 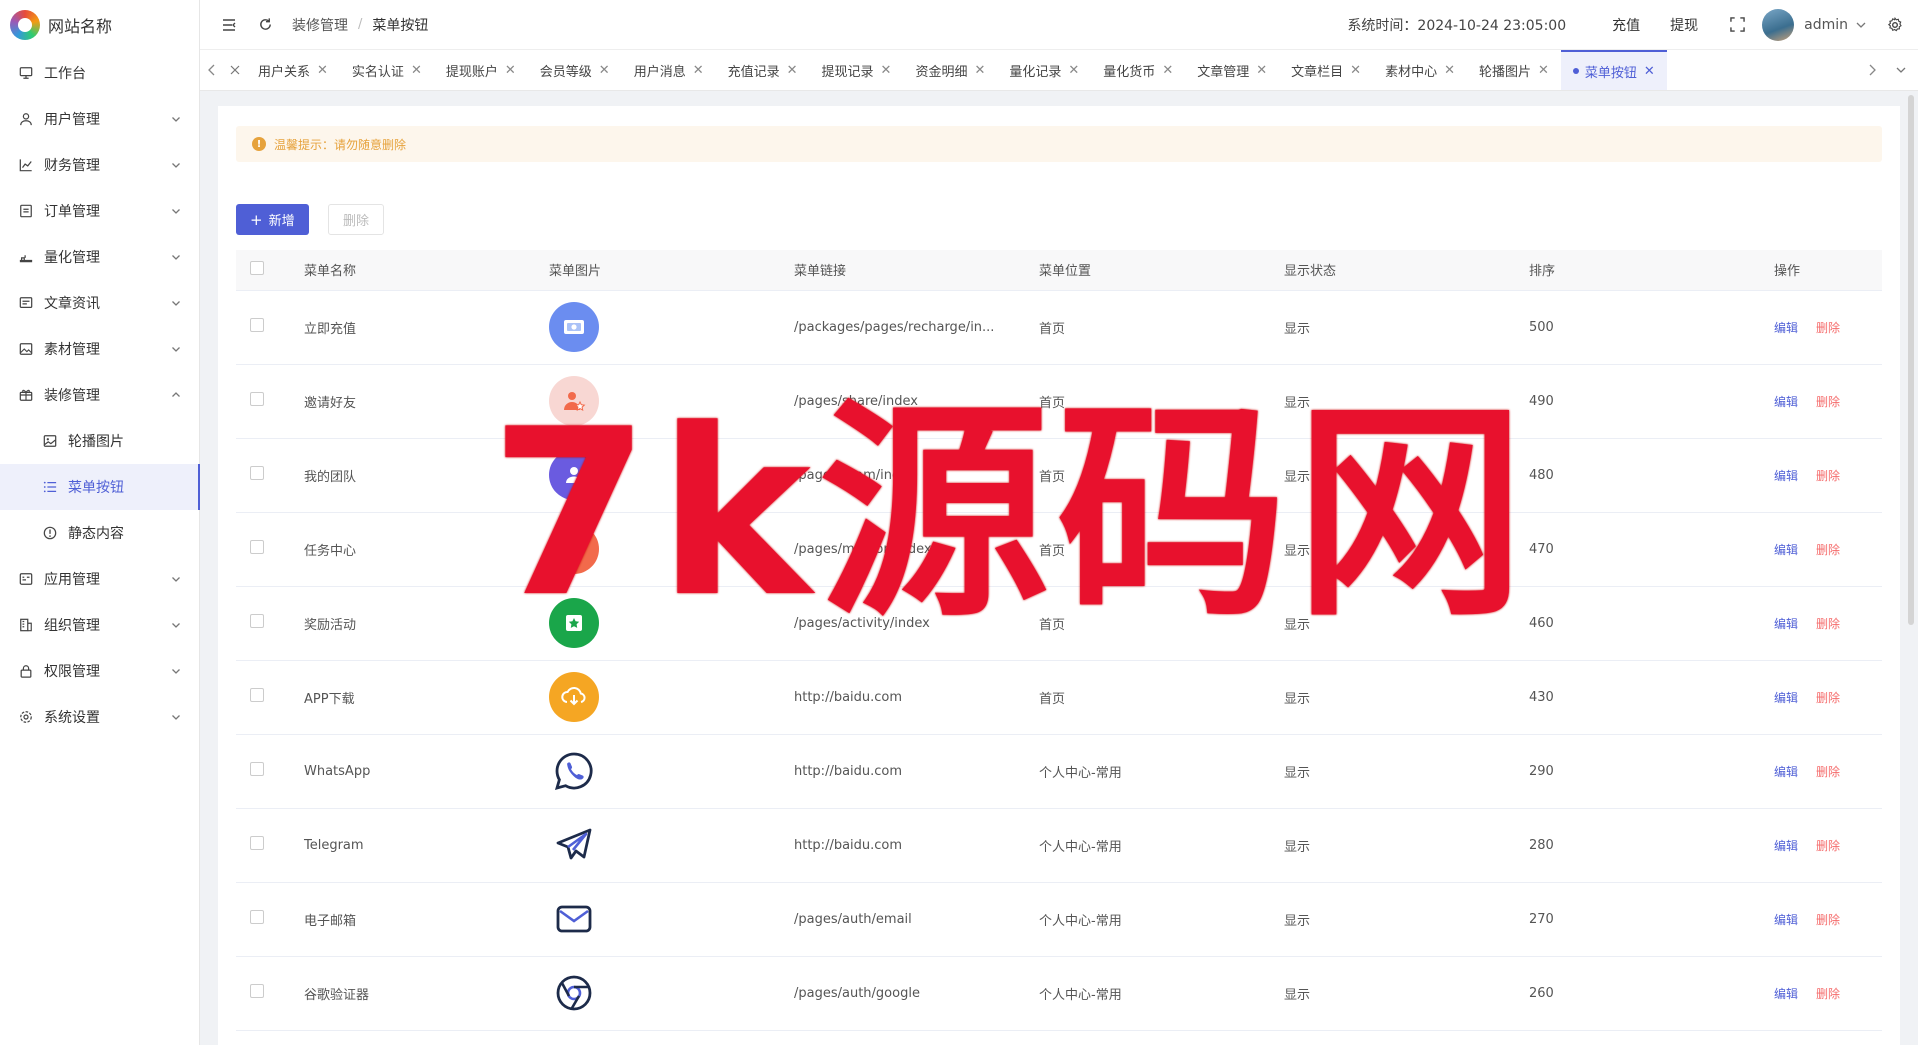 What do you see at coordinates (1613, 70) in the screenshot?
I see `tab-14: 菜单按钮 ✕` at bounding box center [1613, 70].